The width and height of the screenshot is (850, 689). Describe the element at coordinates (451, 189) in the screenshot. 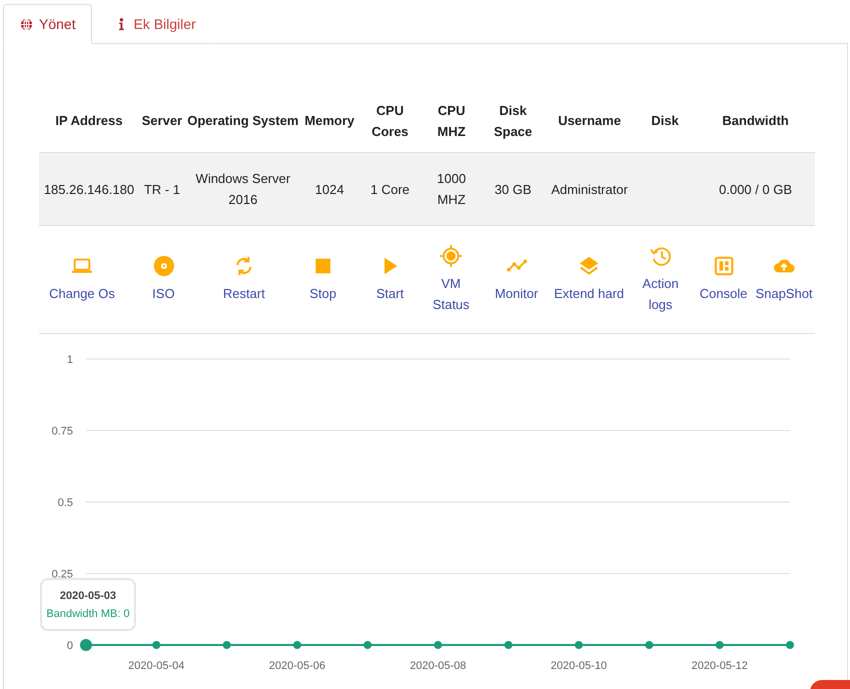

I see `table-cell: 1000 MHZ` at that location.